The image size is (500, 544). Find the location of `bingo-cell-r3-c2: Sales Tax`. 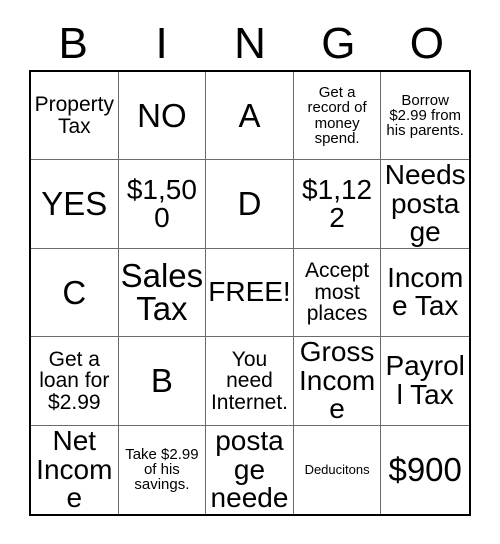

bingo-cell-r3-c2: Sales Tax is located at coordinates (162, 293).